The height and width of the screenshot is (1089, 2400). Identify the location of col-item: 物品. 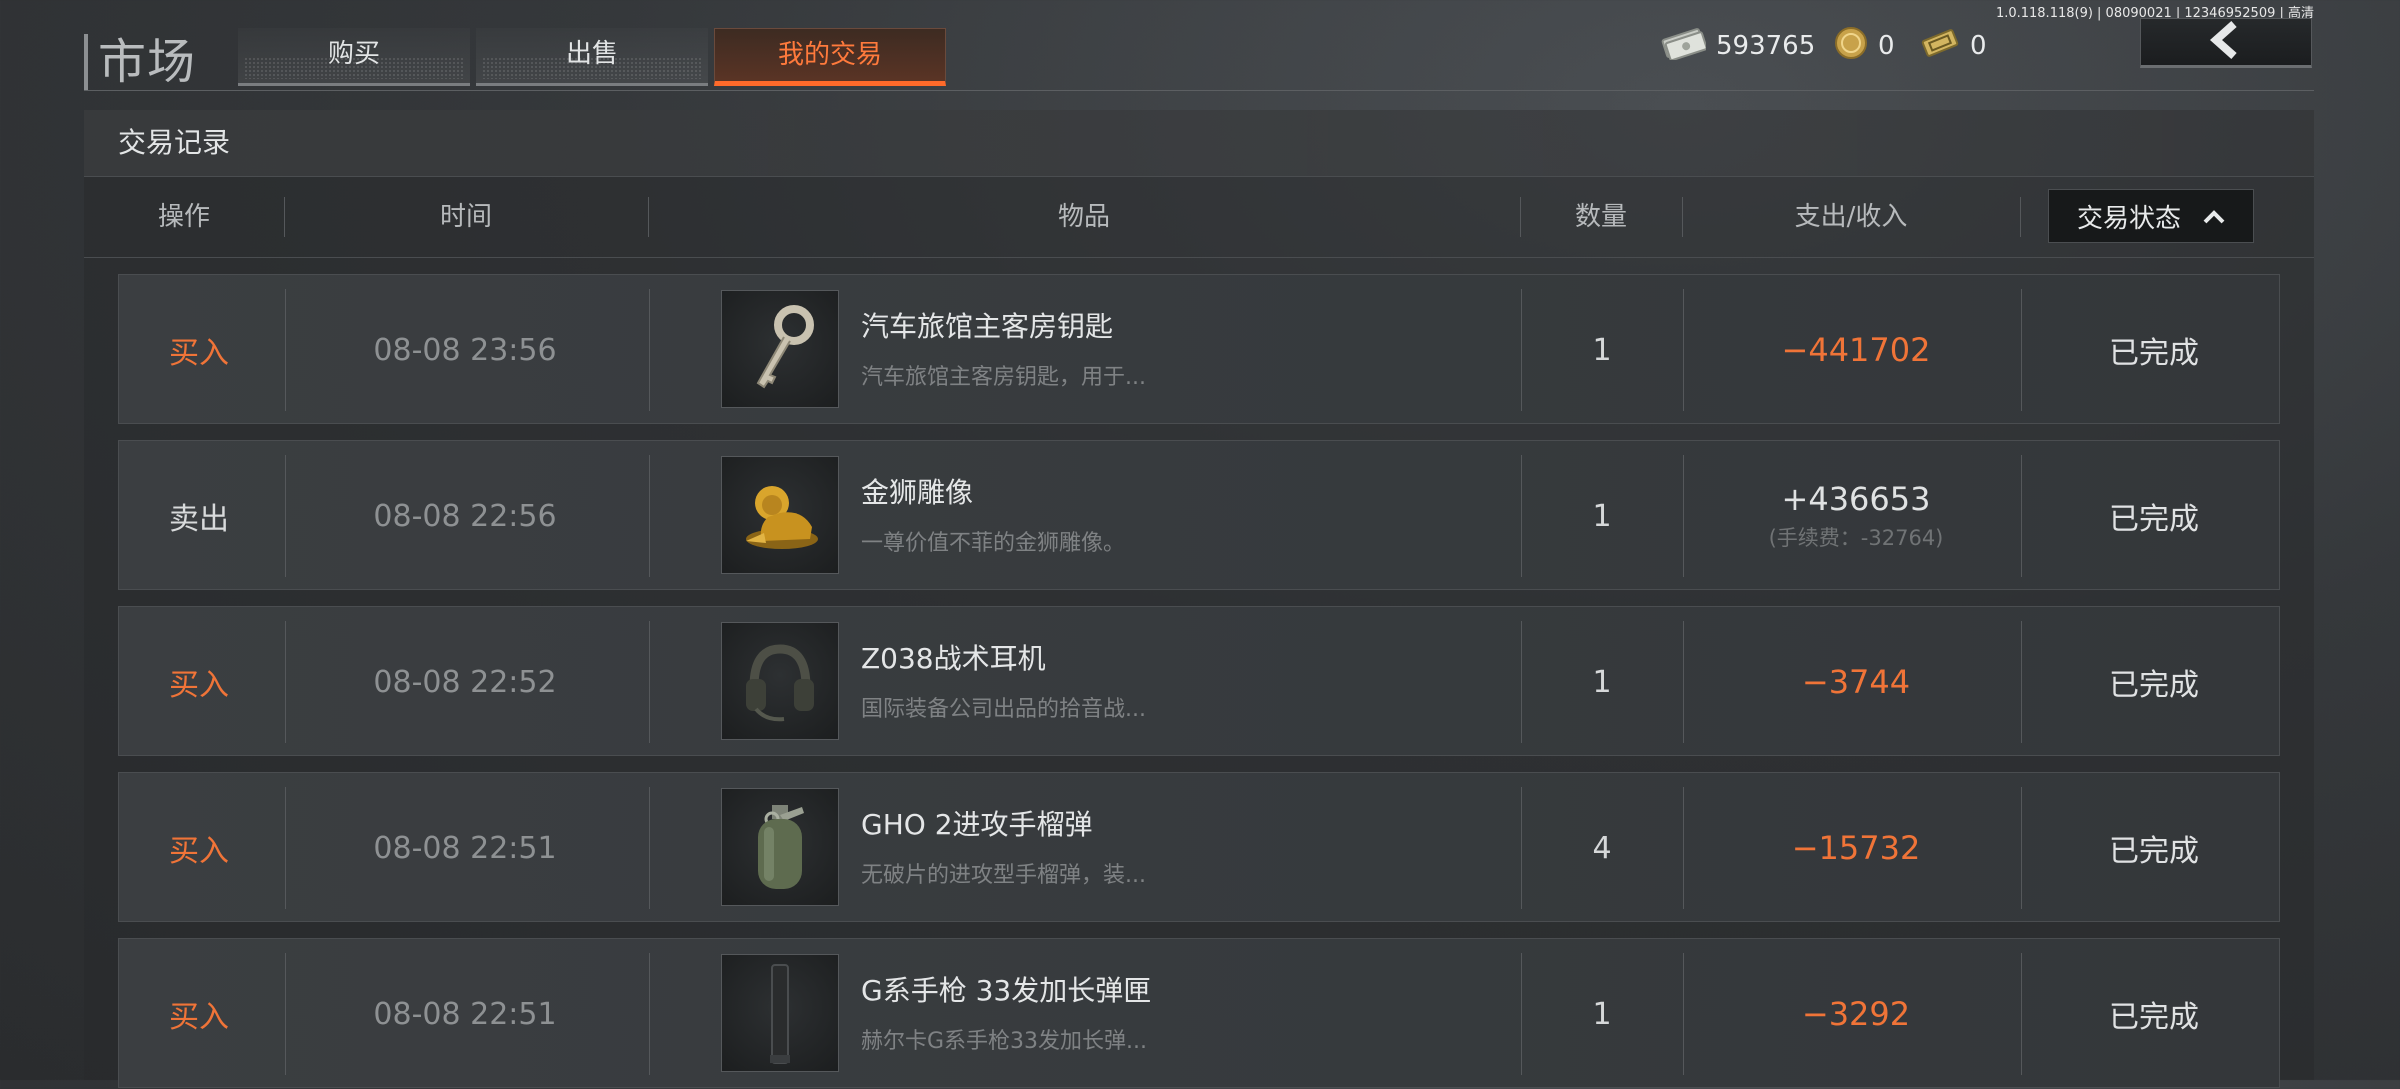
(1083, 217).